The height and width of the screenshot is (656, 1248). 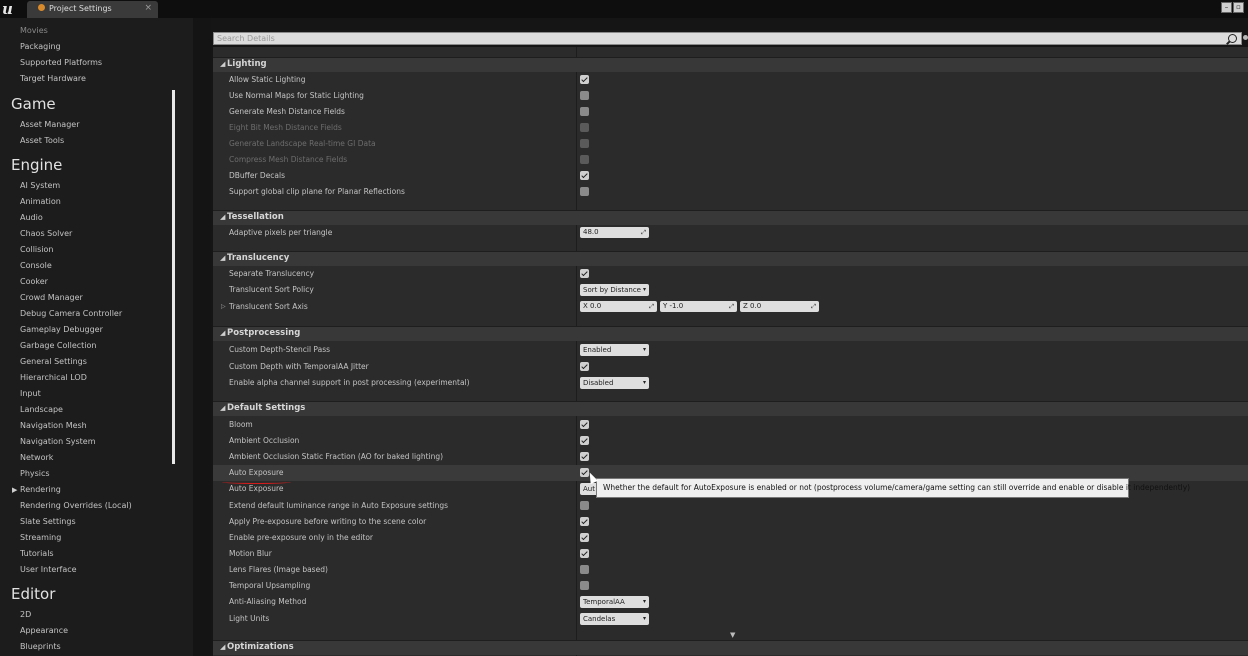 I want to click on sidebar-item-streaming: Streaming, so click(x=40, y=537).